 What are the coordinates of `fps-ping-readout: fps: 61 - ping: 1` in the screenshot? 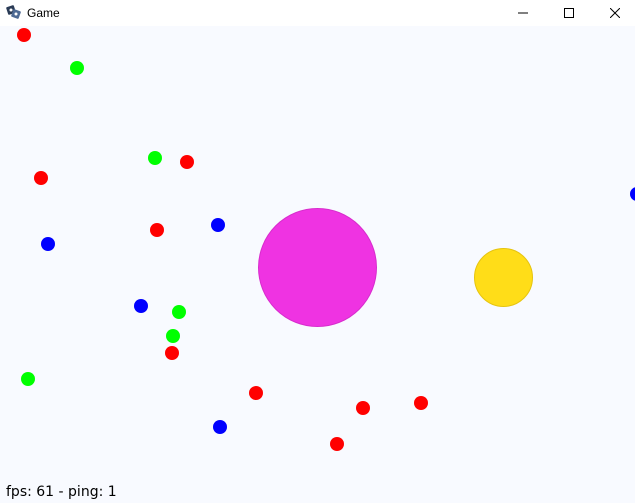 It's located at (61, 492).